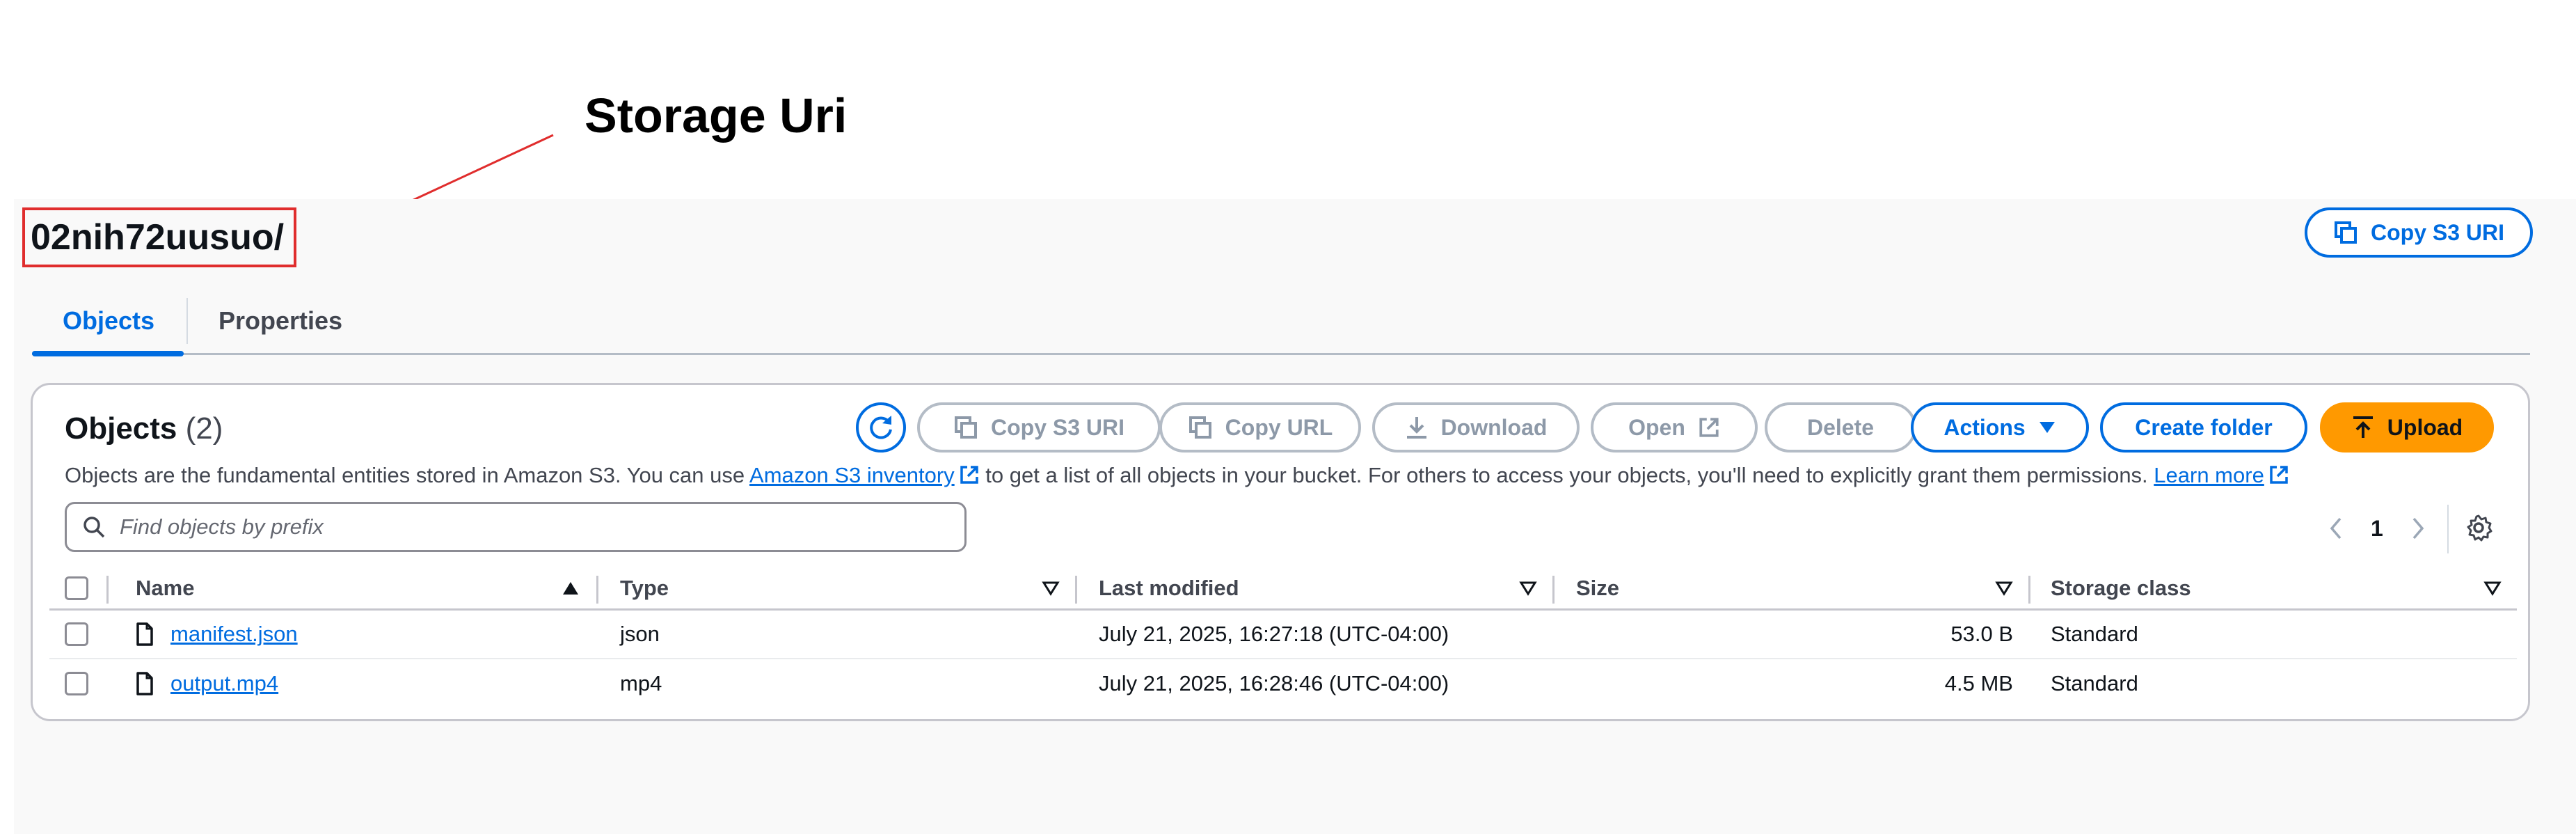 Image resolution: width=2576 pixels, height=834 pixels. What do you see at coordinates (1281, 323) in the screenshot?
I see `tab-bar: Objects Properties` at bounding box center [1281, 323].